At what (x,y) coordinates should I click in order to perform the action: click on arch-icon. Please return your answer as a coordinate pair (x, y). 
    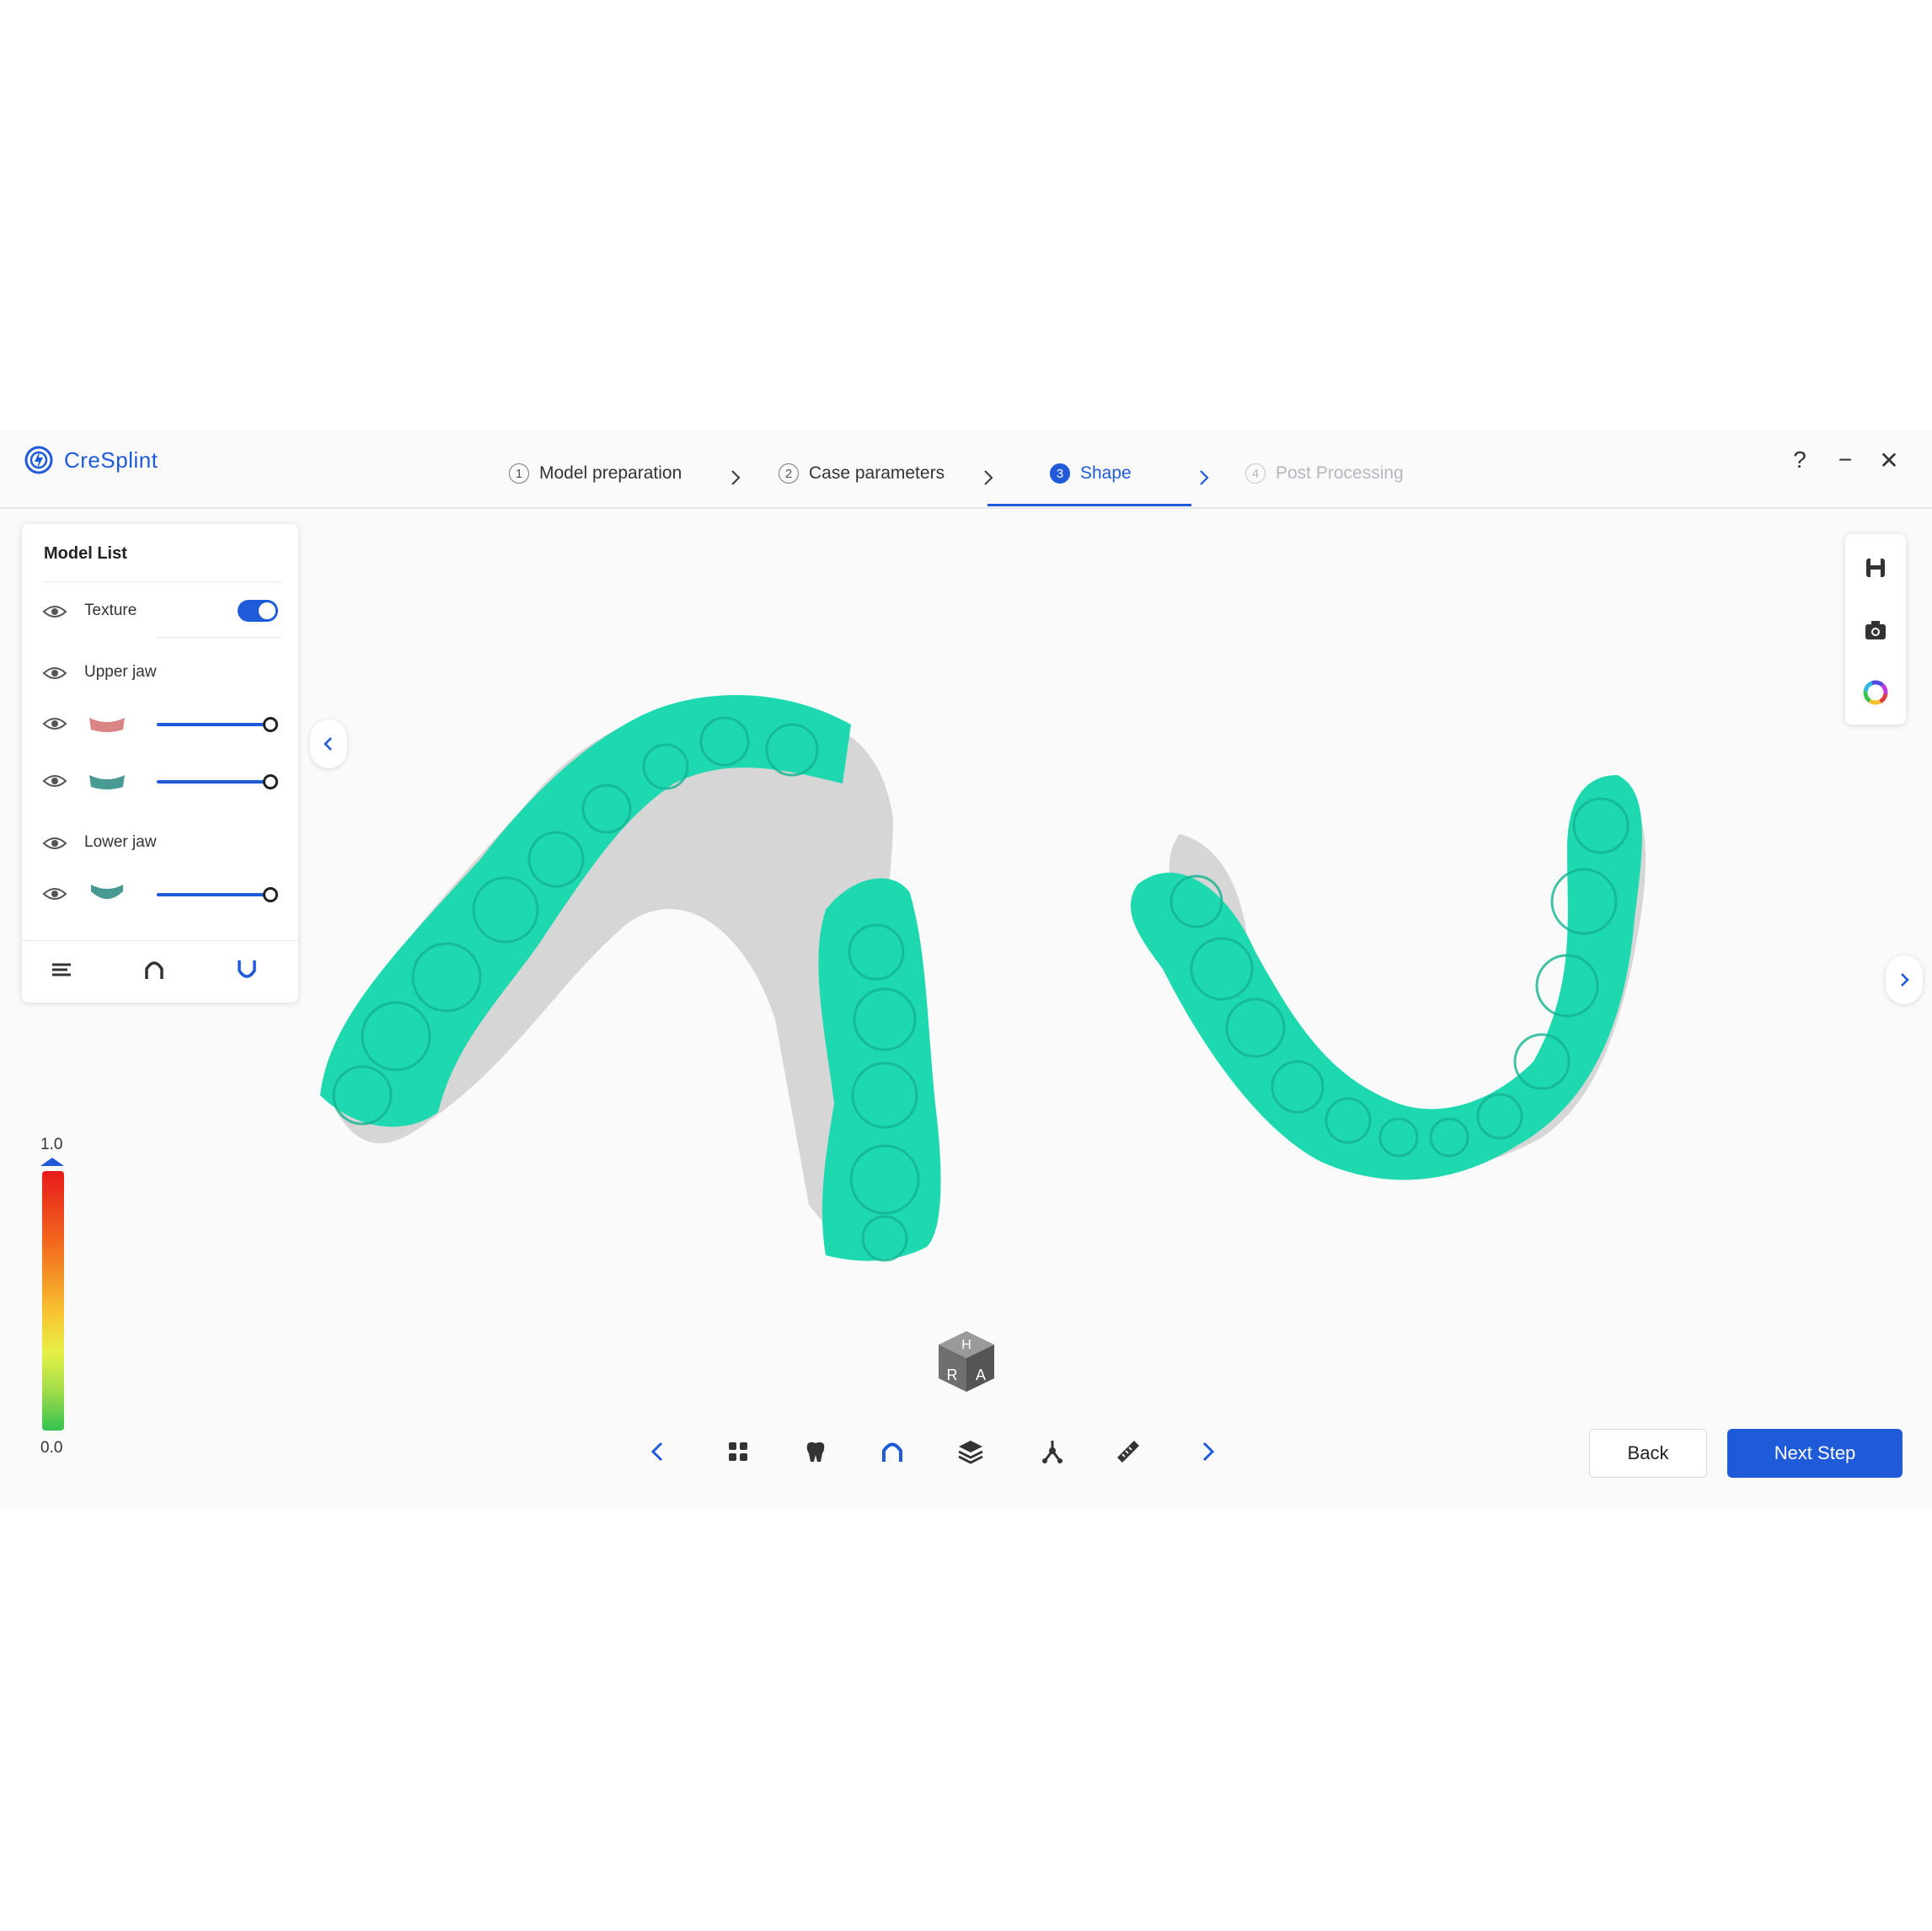
    Looking at the image, I should click on (892, 1452).